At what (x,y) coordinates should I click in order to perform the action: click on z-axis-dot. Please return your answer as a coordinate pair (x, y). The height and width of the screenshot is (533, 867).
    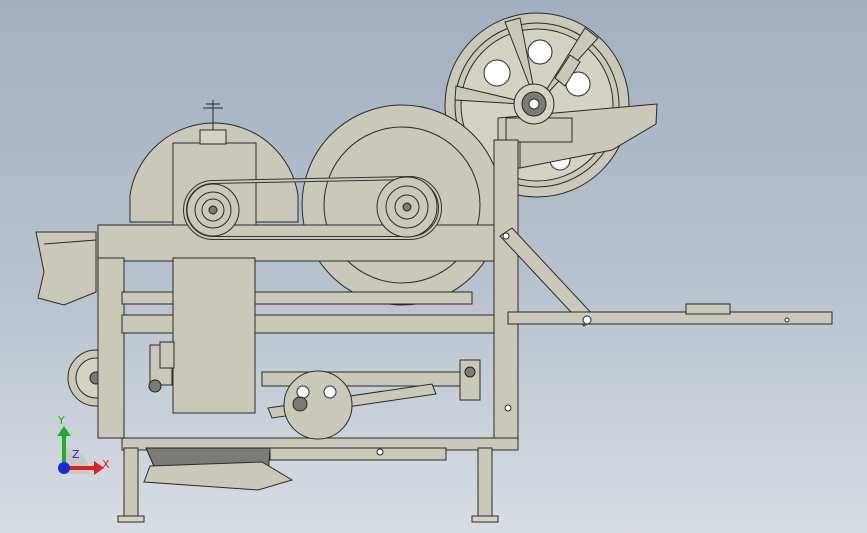
    Looking at the image, I should click on (64, 468).